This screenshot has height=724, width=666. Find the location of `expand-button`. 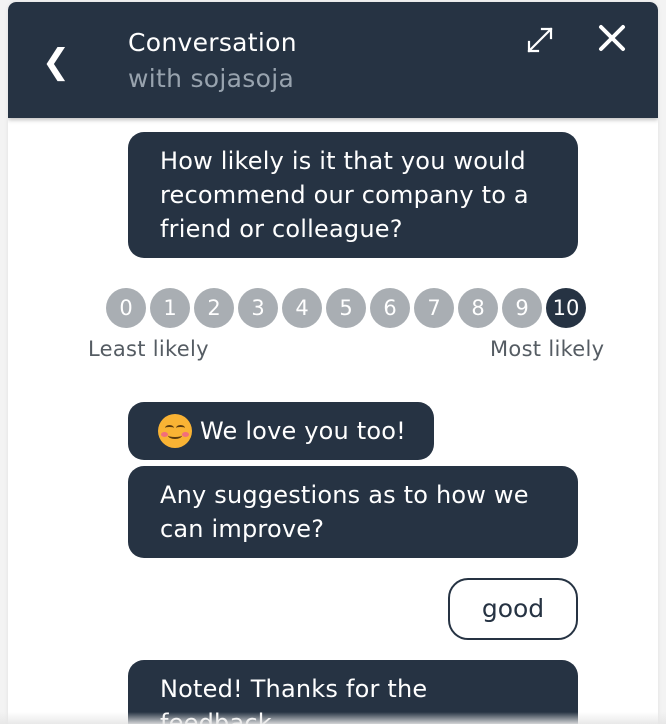

expand-button is located at coordinates (540, 40).